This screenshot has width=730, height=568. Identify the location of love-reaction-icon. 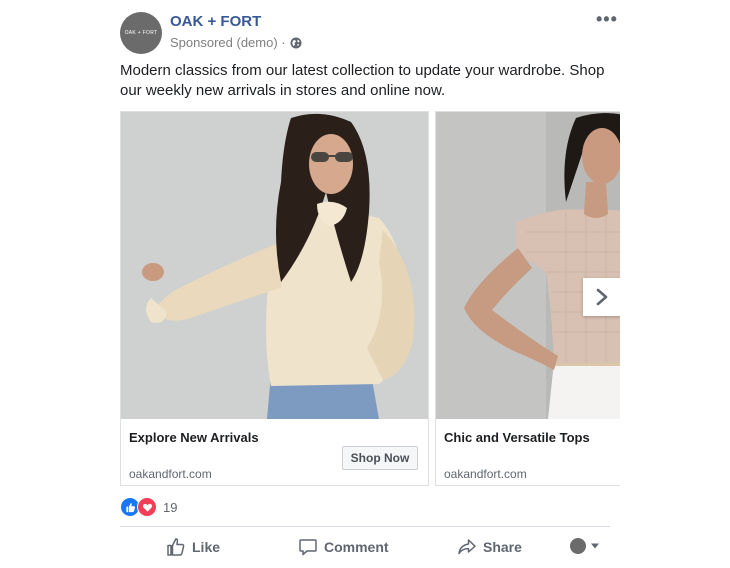
(147, 507).